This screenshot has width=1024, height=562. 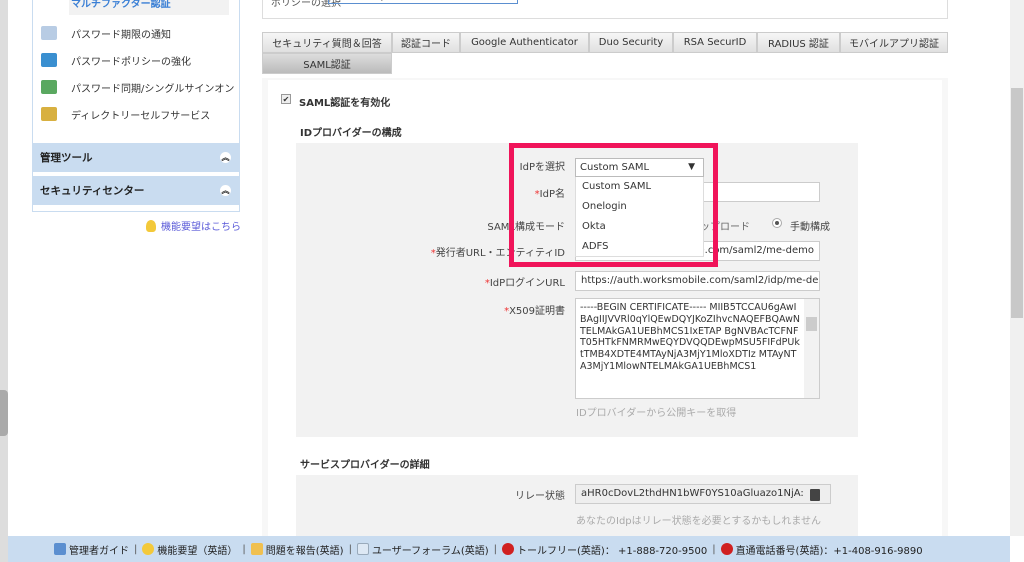 I want to click on sidebar-section-admin-tools: 管理ツール ︽, so click(x=136, y=158).